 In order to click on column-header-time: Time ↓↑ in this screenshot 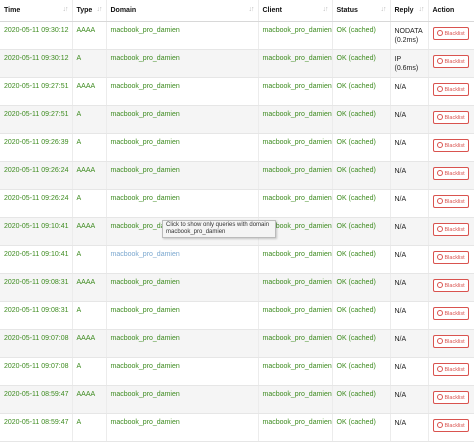, I will do `click(36, 11)`.